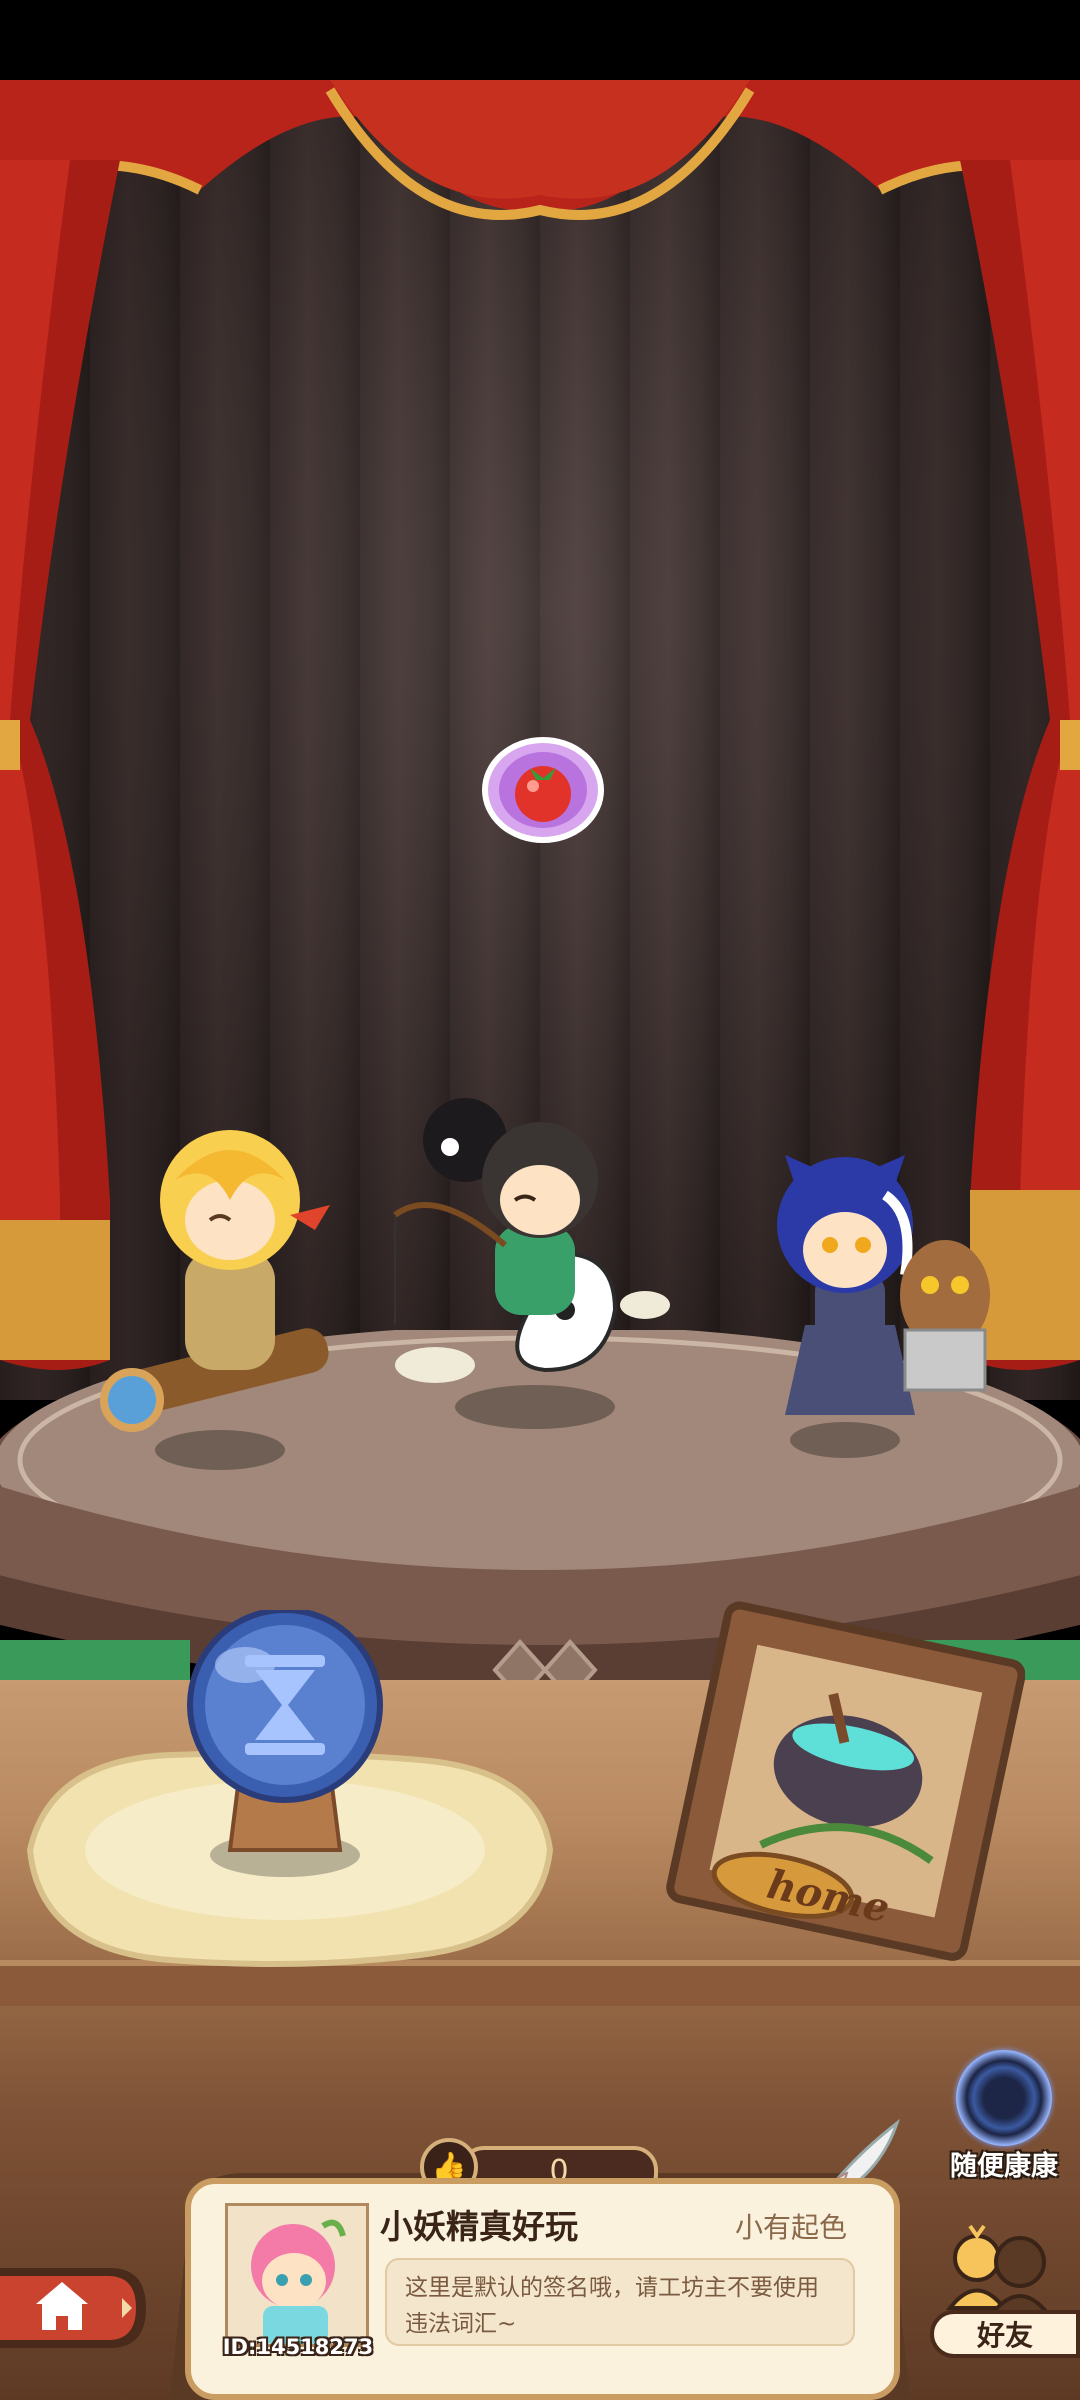 This screenshot has width=1080, height=2400. I want to click on random-visit-label: 随便康康, so click(1004, 2166).